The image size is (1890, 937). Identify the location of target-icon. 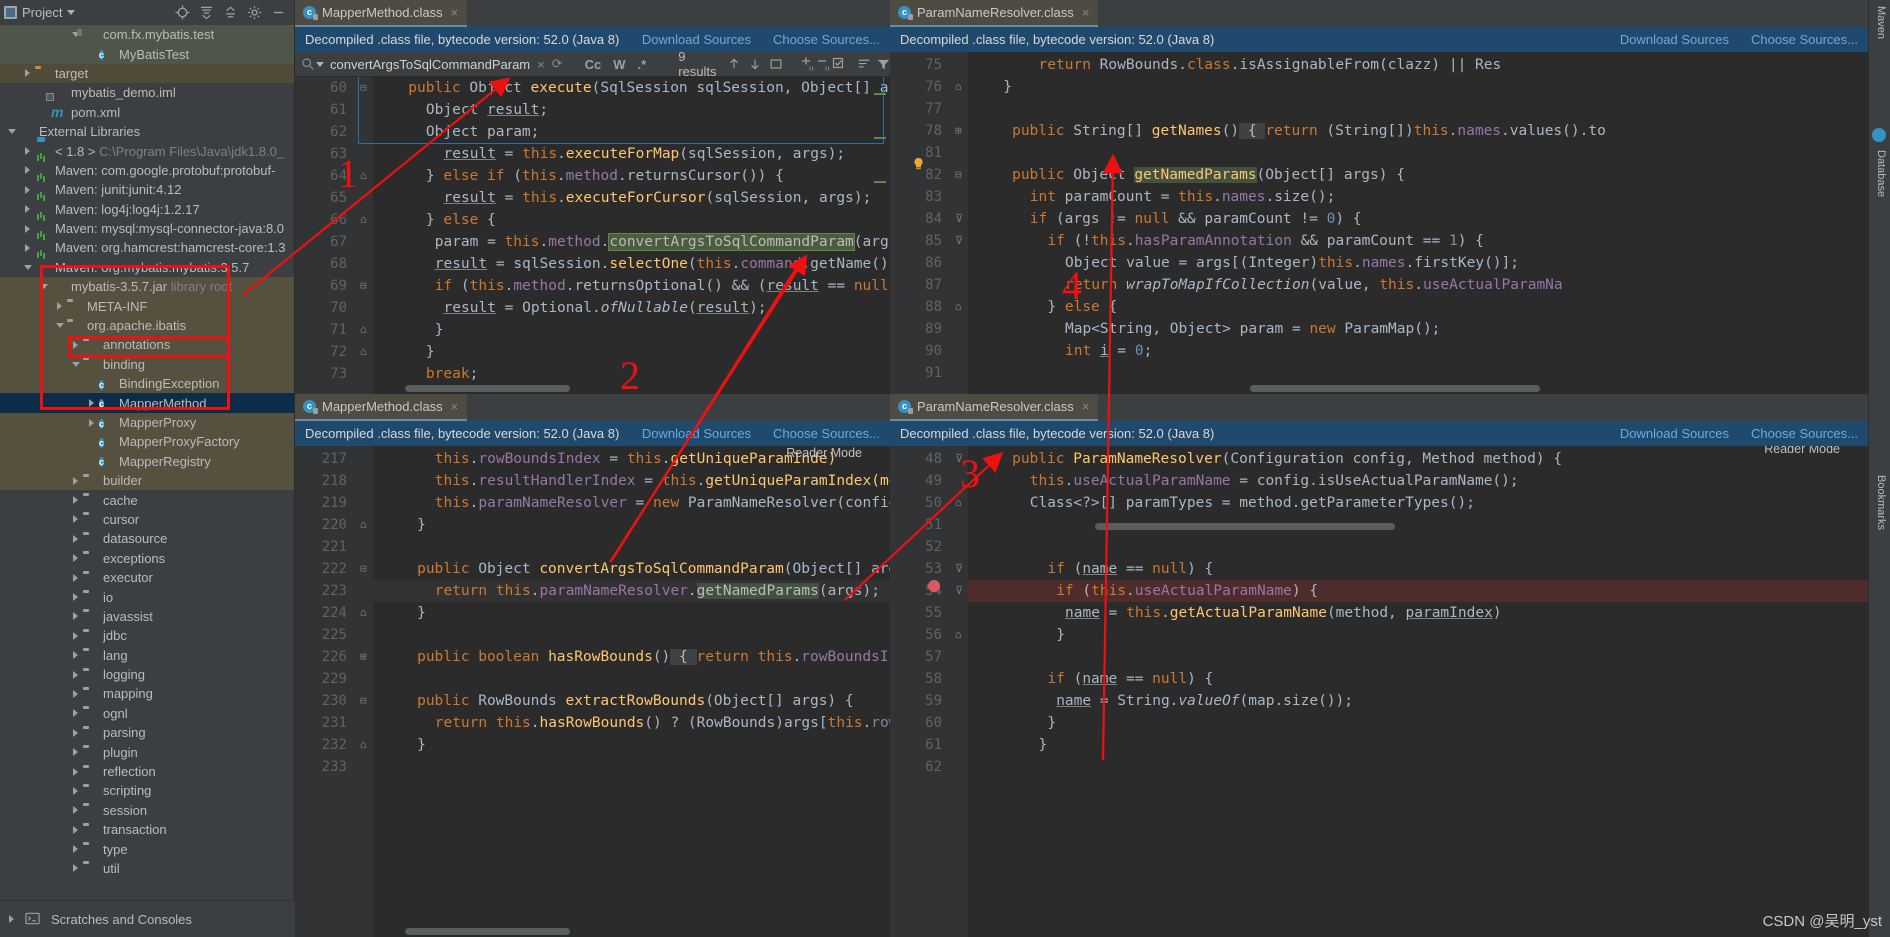
(182, 12).